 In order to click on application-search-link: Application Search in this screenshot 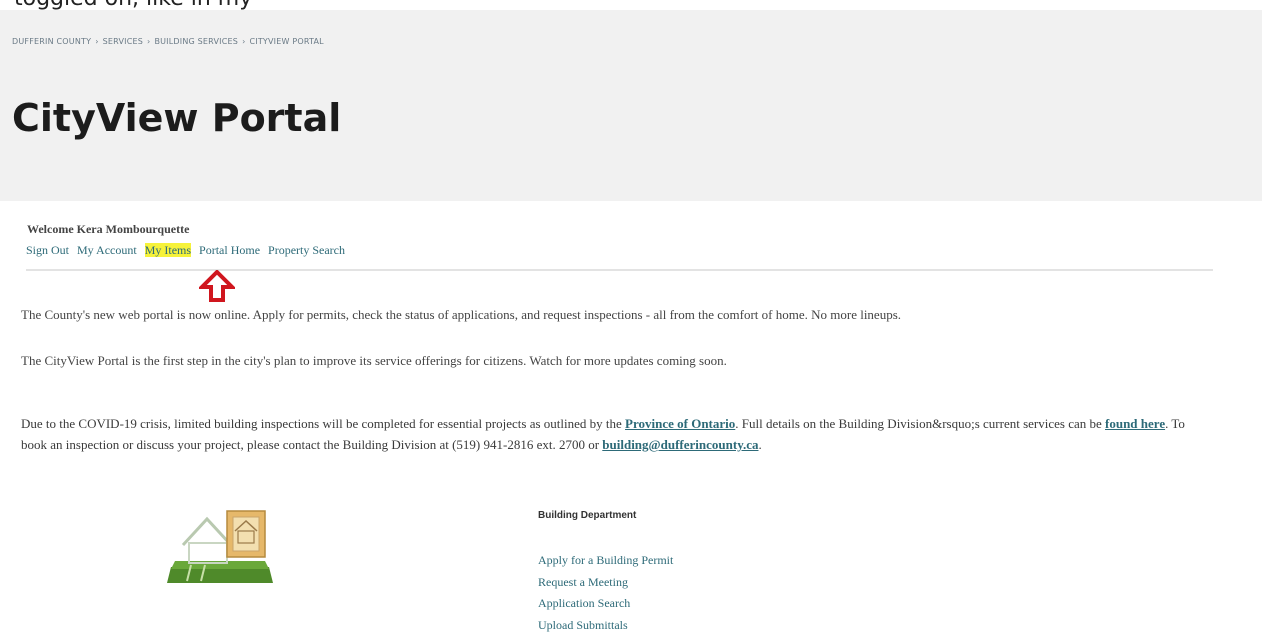, I will do `click(605, 604)`.